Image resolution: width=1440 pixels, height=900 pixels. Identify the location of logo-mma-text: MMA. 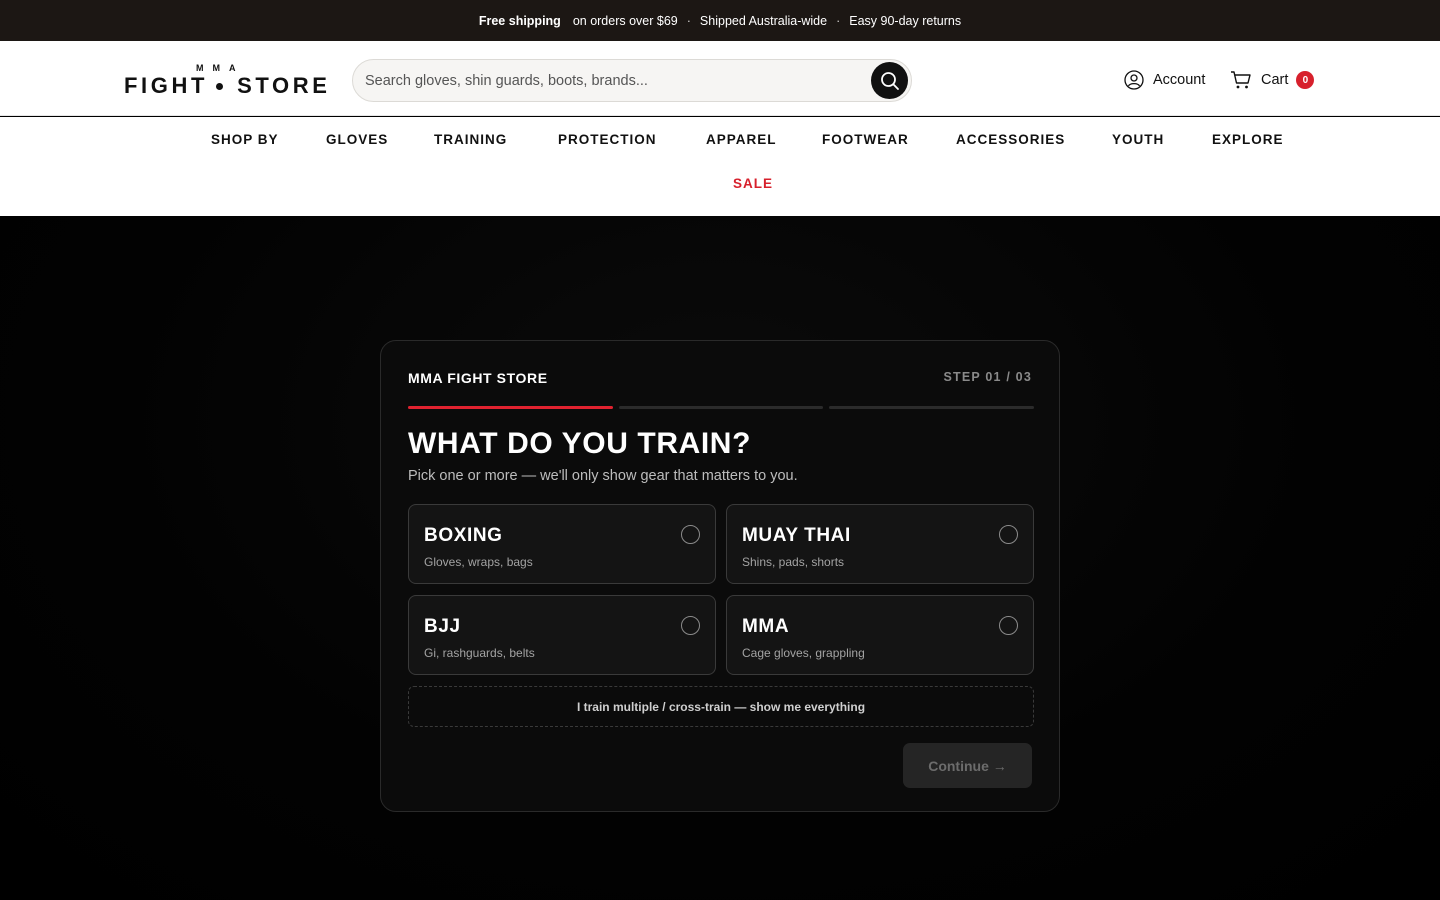
(220, 68).